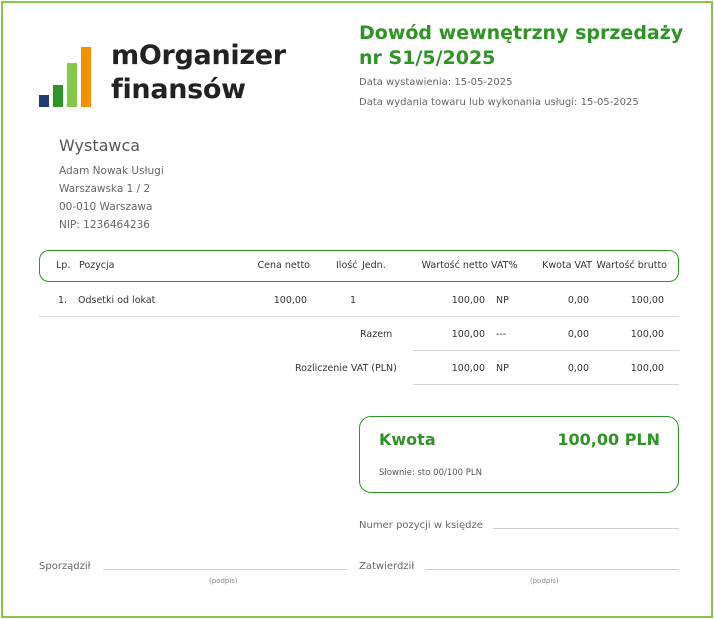 The image size is (714, 619). What do you see at coordinates (225, 569) in the screenshot?
I see `prepared-by-line` at bounding box center [225, 569].